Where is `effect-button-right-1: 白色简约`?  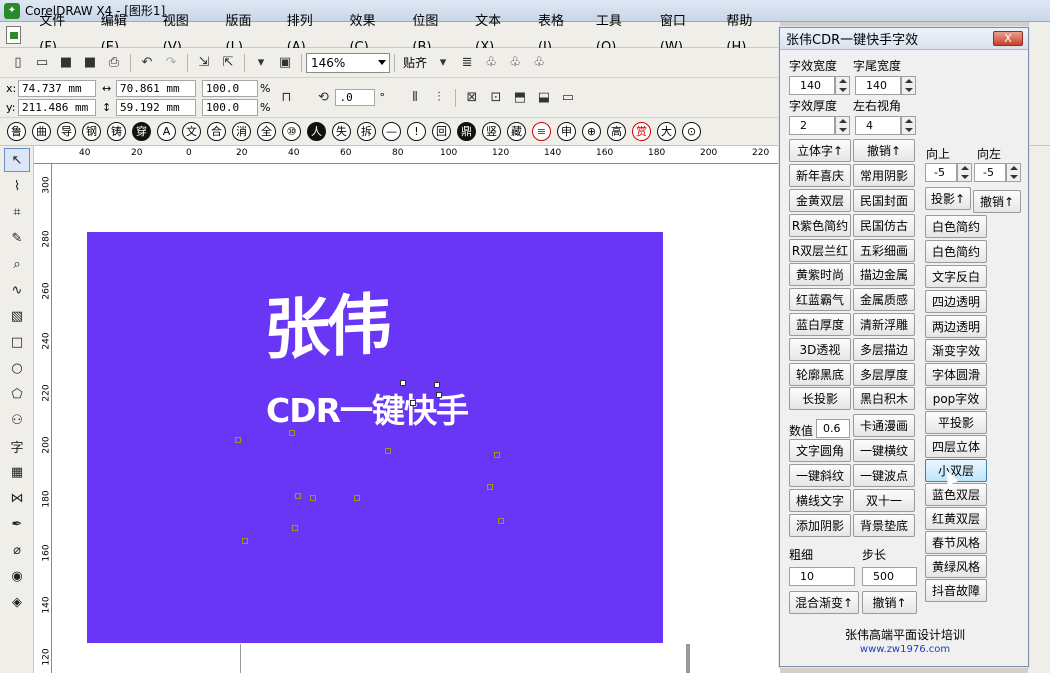 effect-button-right-1: 白色简约 is located at coordinates (956, 251).